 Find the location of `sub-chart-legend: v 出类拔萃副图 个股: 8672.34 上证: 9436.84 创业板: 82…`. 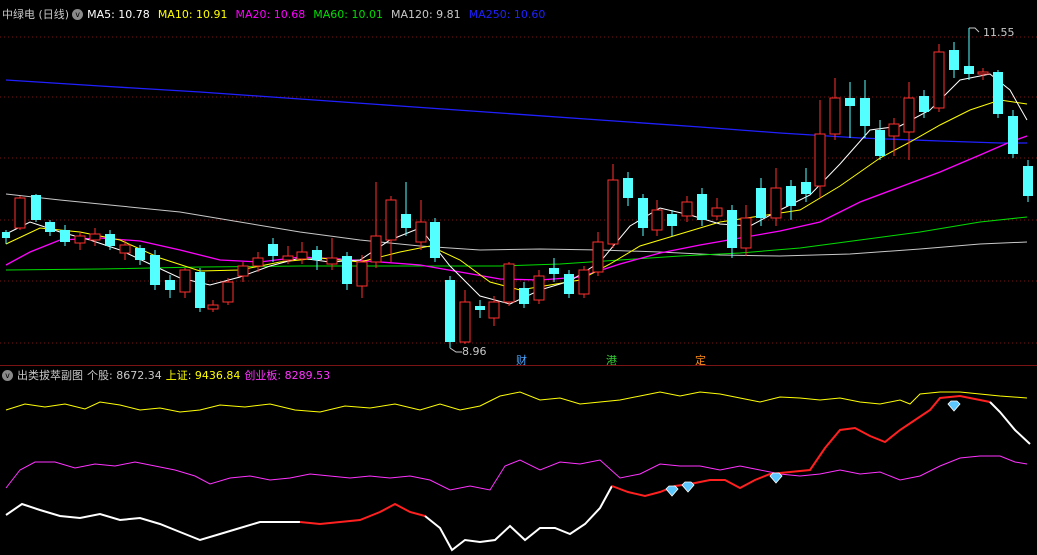

sub-chart-legend: v 出类拔萃副图 个股: 8672.34 上证: 9436.84 创业板: 82… is located at coordinates (168, 375).